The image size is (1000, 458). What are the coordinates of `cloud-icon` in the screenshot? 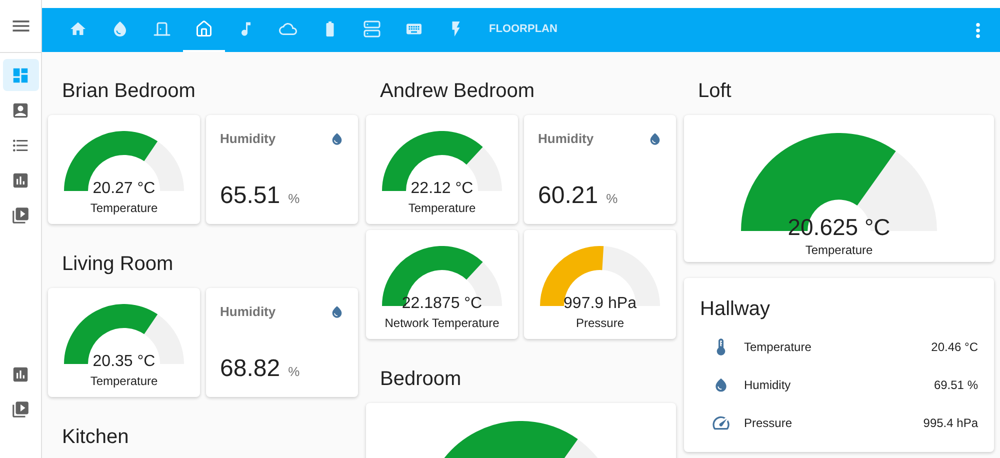 It's located at (288, 29).